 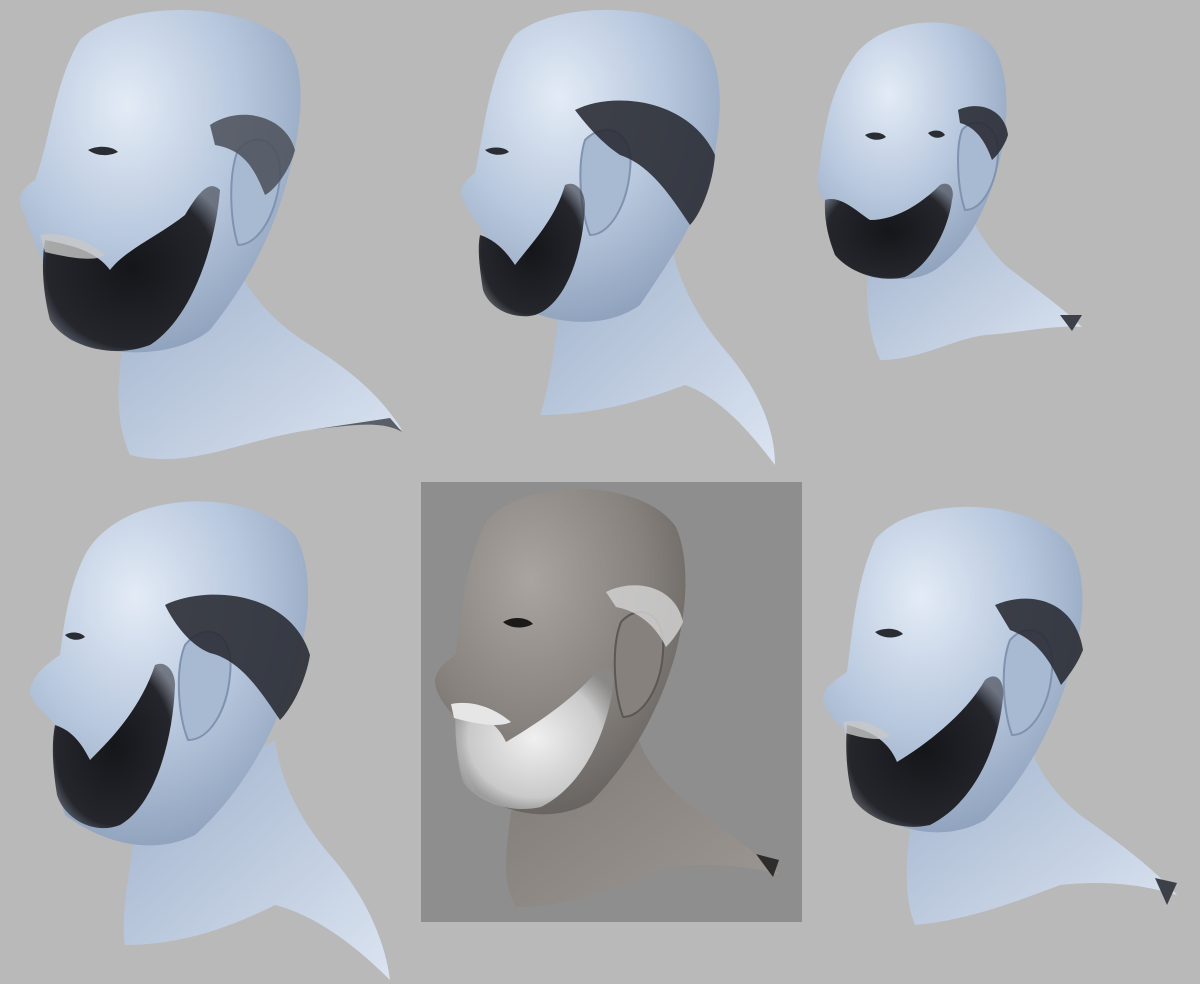 What do you see at coordinates (210, 235) in the screenshot?
I see `render-top-left` at bounding box center [210, 235].